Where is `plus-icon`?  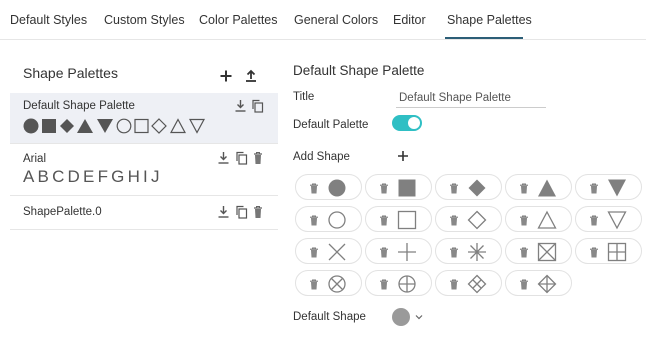 plus-icon is located at coordinates (407, 252).